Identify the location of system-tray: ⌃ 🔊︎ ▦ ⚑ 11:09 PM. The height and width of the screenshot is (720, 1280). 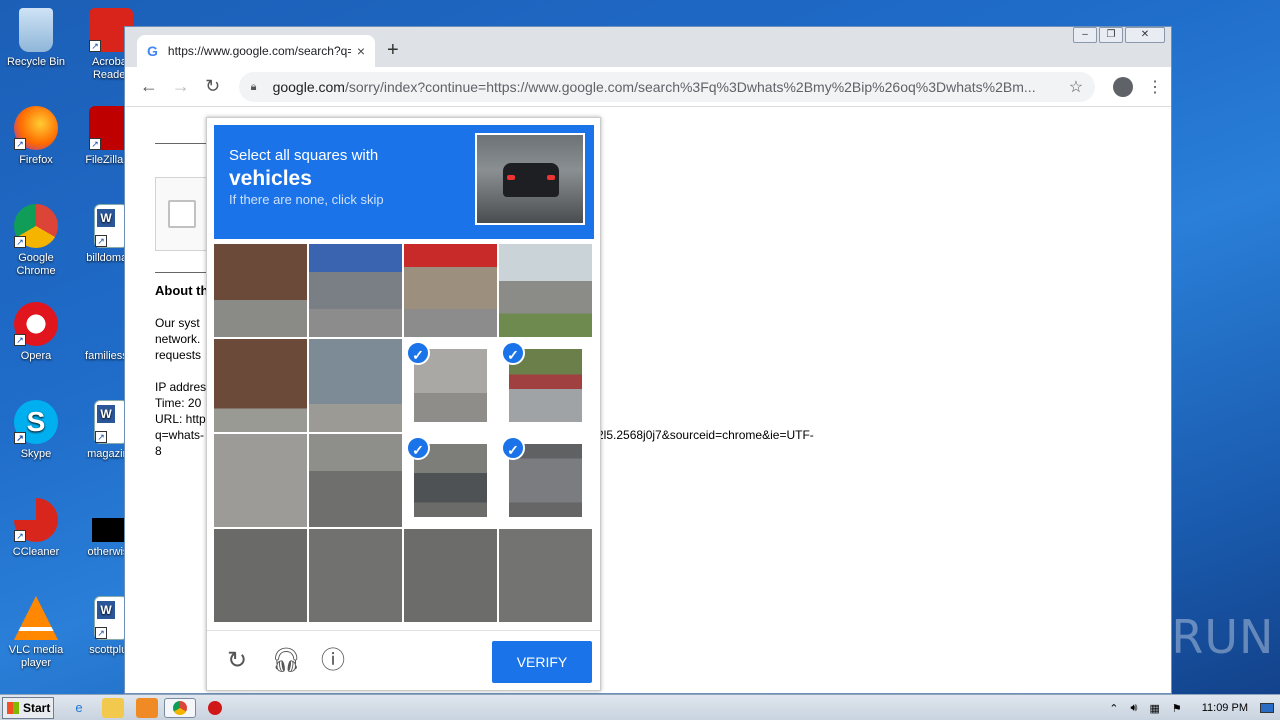
(1191, 707).